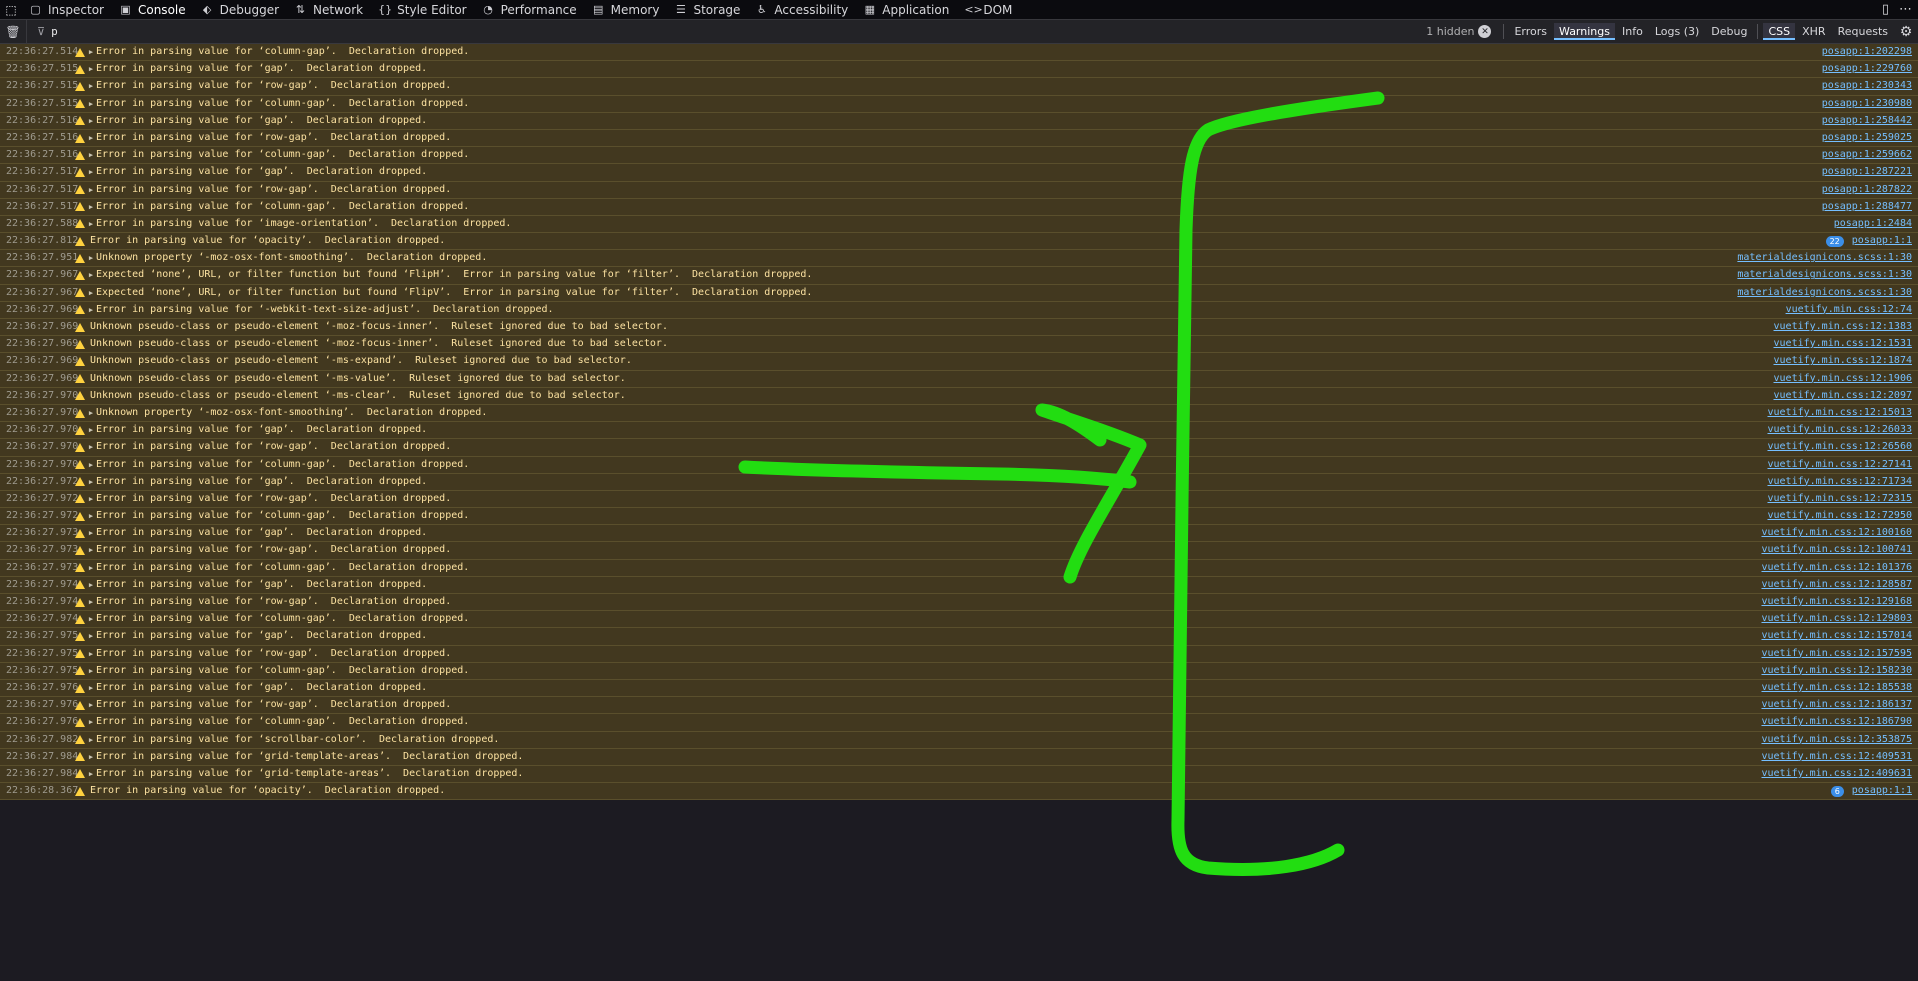 The image size is (1918, 981). I want to click on message-source-link: posapp:1:258442, so click(1870, 121).